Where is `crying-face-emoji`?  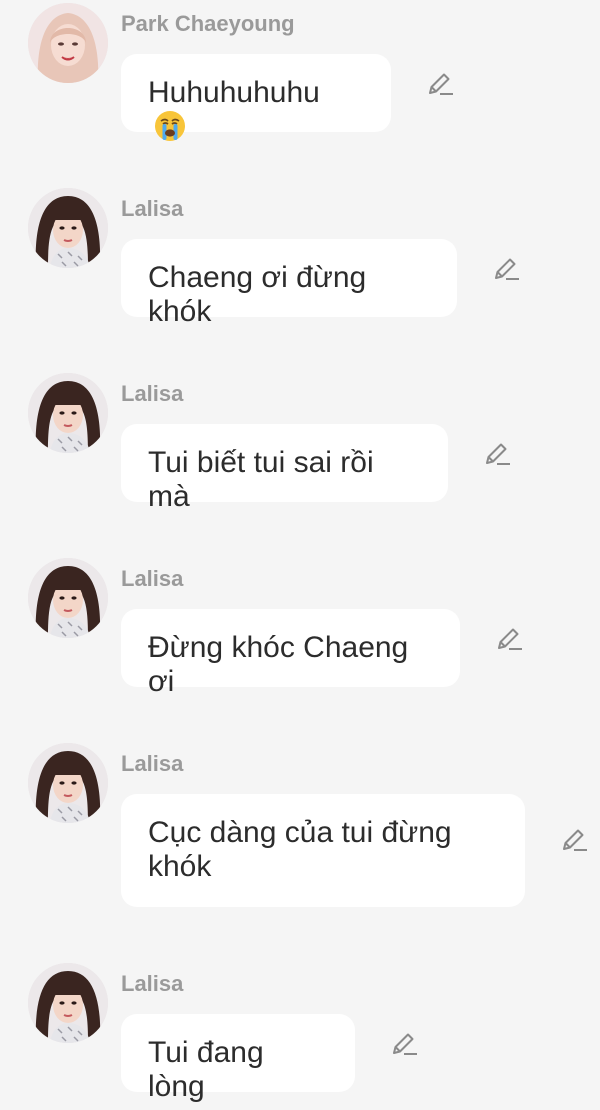
crying-face-emoji is located at coordinates (170, 126).